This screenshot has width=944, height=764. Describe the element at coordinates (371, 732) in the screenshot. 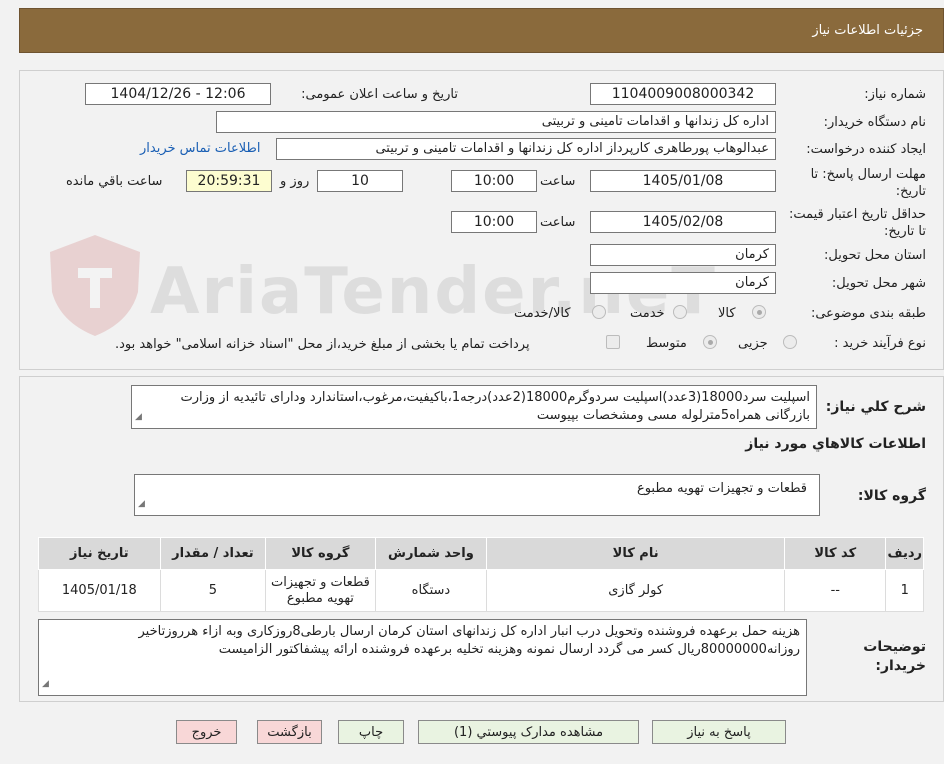

I see `print-button: چاپ` at that location.